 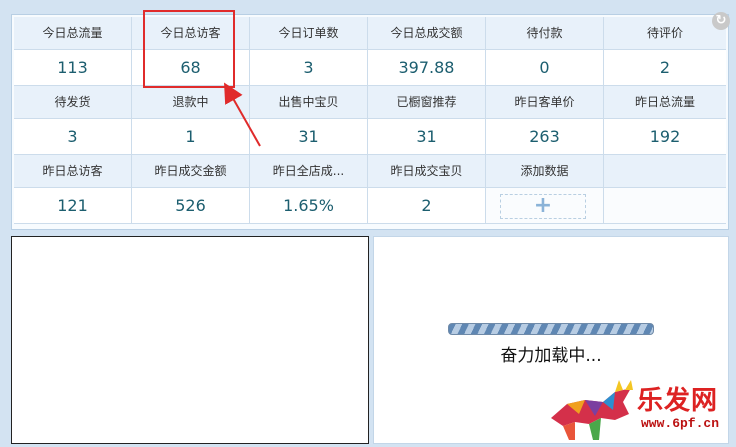 What do you see at coordinates (680, 423) in the screenshot?
I see `watermark-url: www.6pf.cn` at bounding box center [680, 423].